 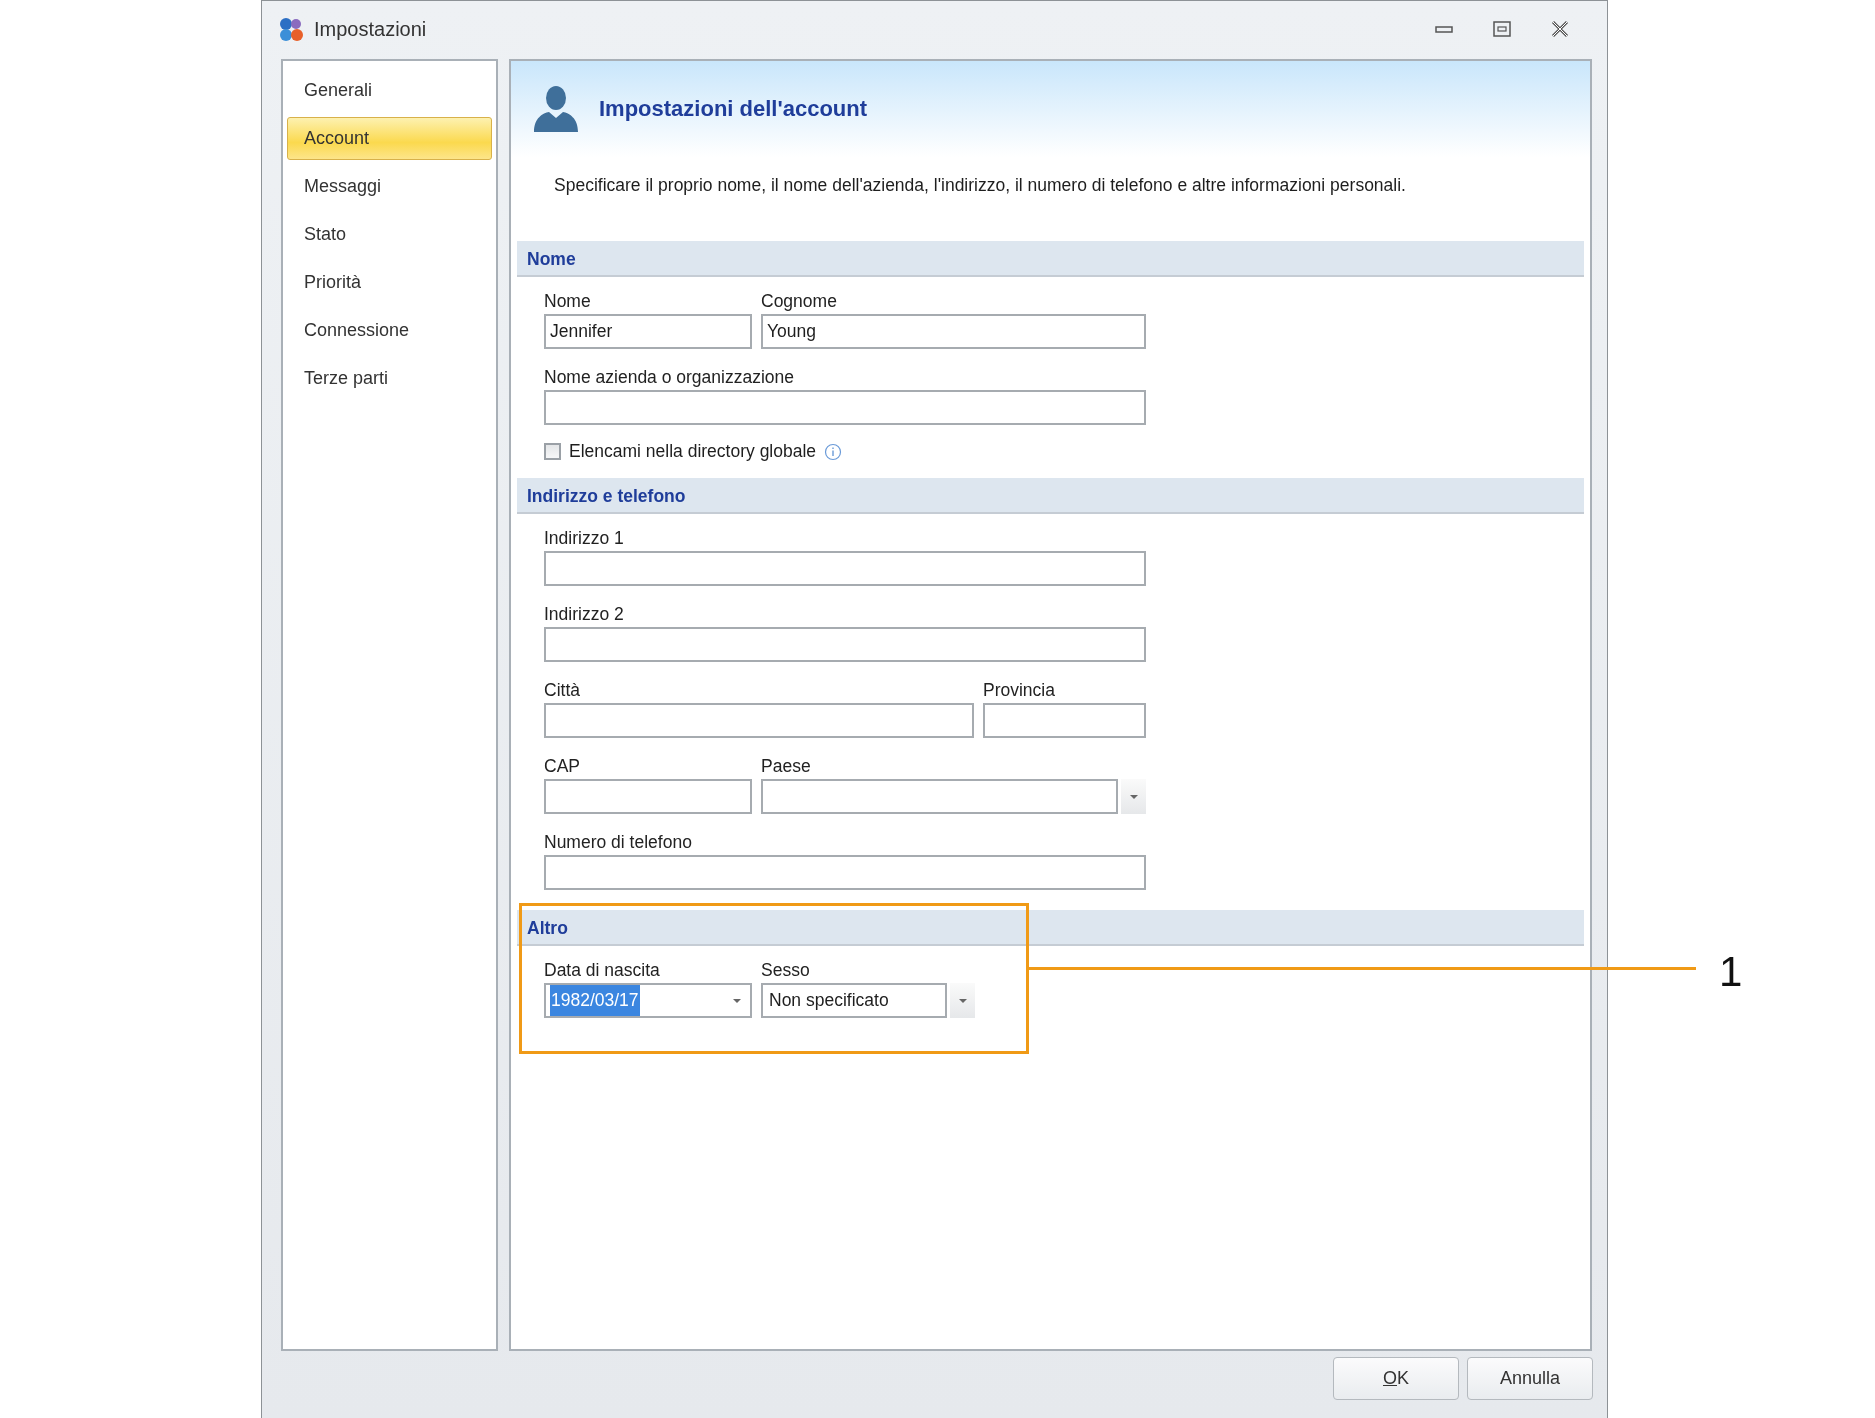 I want to click on field-label: Paese, so click(x=786, y=766).